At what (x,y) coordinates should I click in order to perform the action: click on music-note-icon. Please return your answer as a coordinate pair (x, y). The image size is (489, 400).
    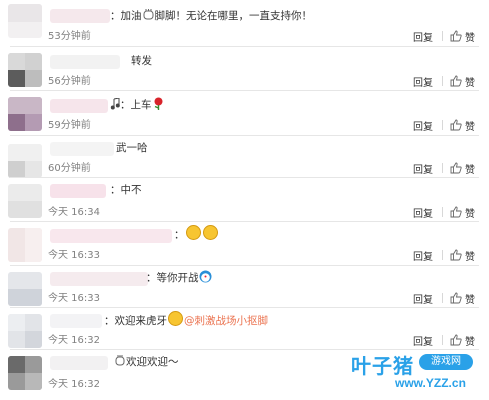
    Looking at the image, I should click on (115, 103).